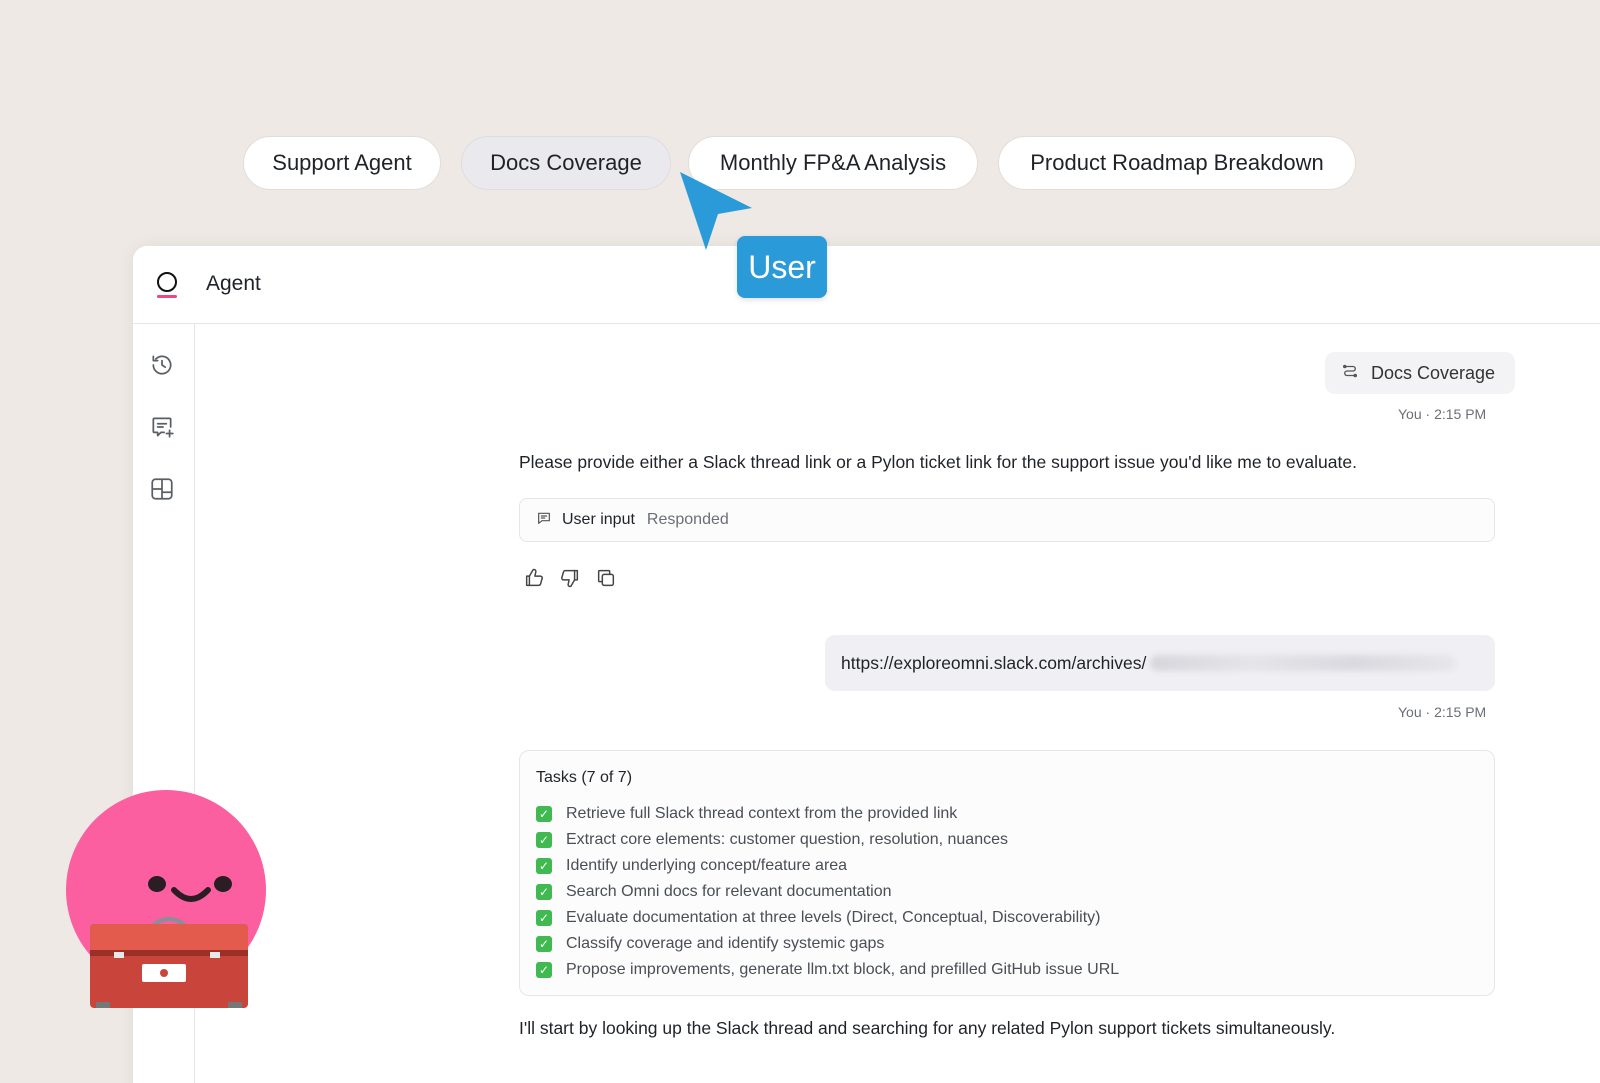 The height and width of the screenshot is (1083, 1600). I want to click on tasks-title: Tasks (7 of 7), so click(584, 777).